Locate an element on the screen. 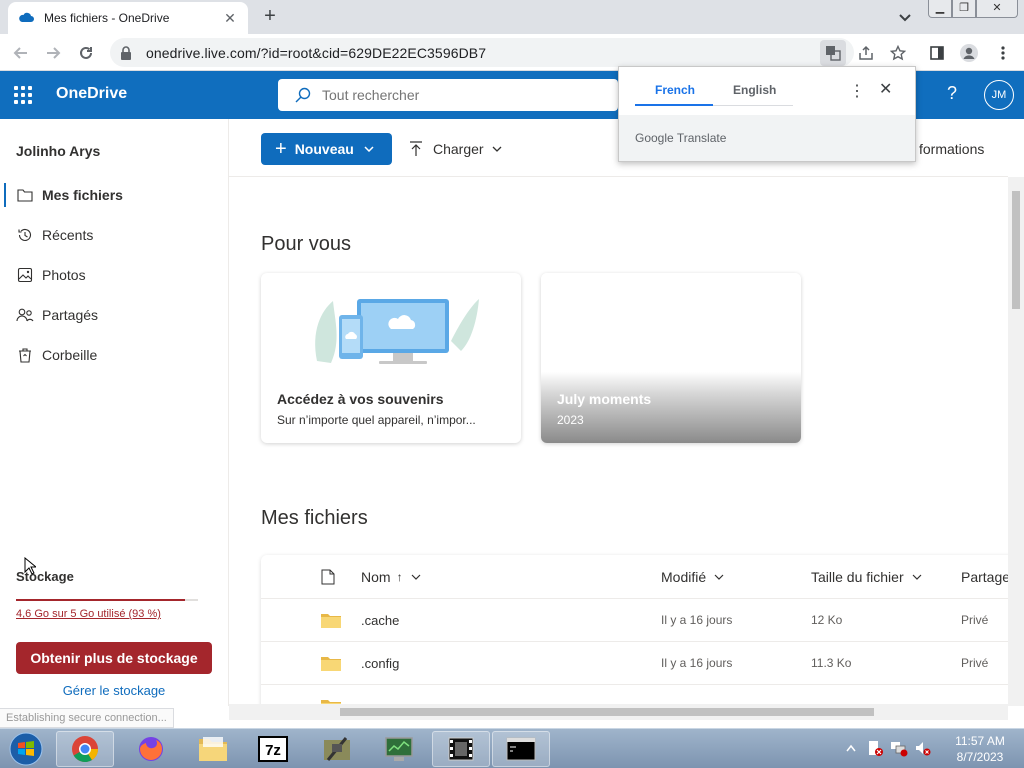 The width and height of the screenshot is (1024, 768). translate-icon is located at coordinates (833, 53).